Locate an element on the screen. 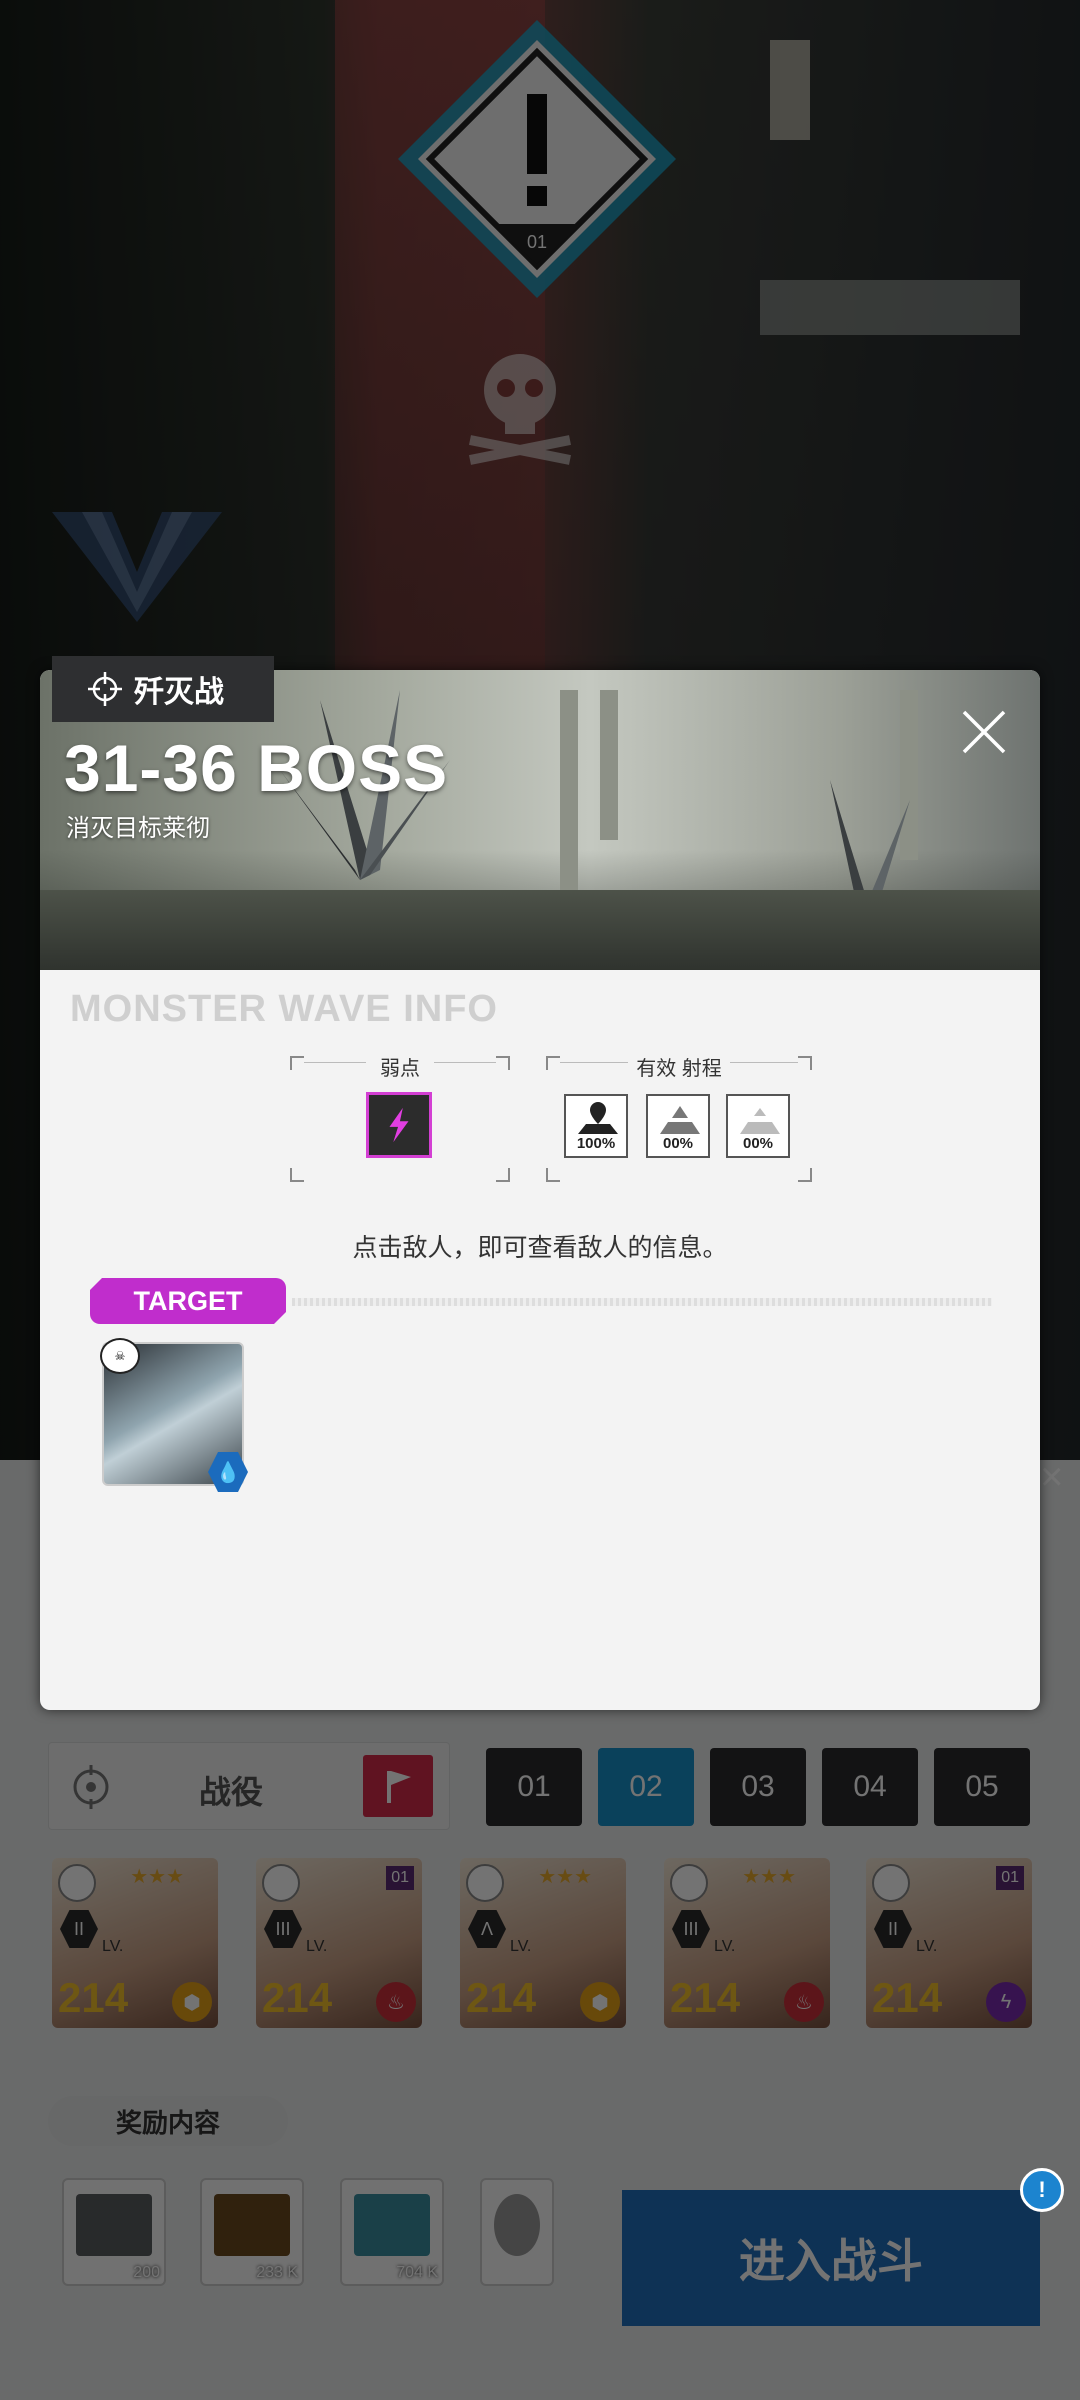  reward-count: 704 K is located at coordinates (417, 2272).